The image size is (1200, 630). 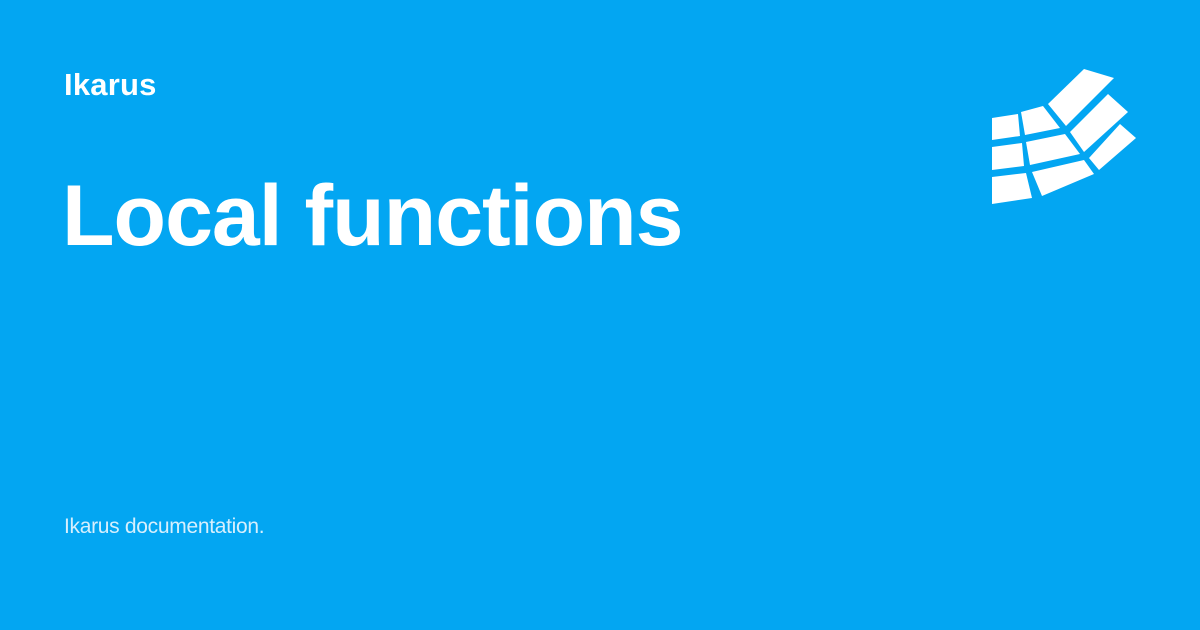 What do you see at coordinates (1063, 137) in the screenshot?
I see `ikarus-wing-grid-icon` at bounding box center [1063, 137].